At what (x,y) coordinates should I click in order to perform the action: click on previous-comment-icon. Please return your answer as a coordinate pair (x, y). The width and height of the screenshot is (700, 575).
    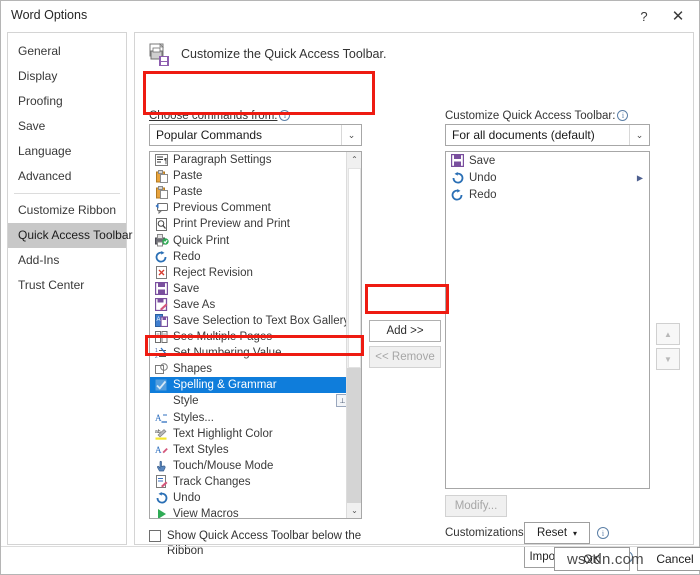
    Looking at the image, I should click on (161, 208).